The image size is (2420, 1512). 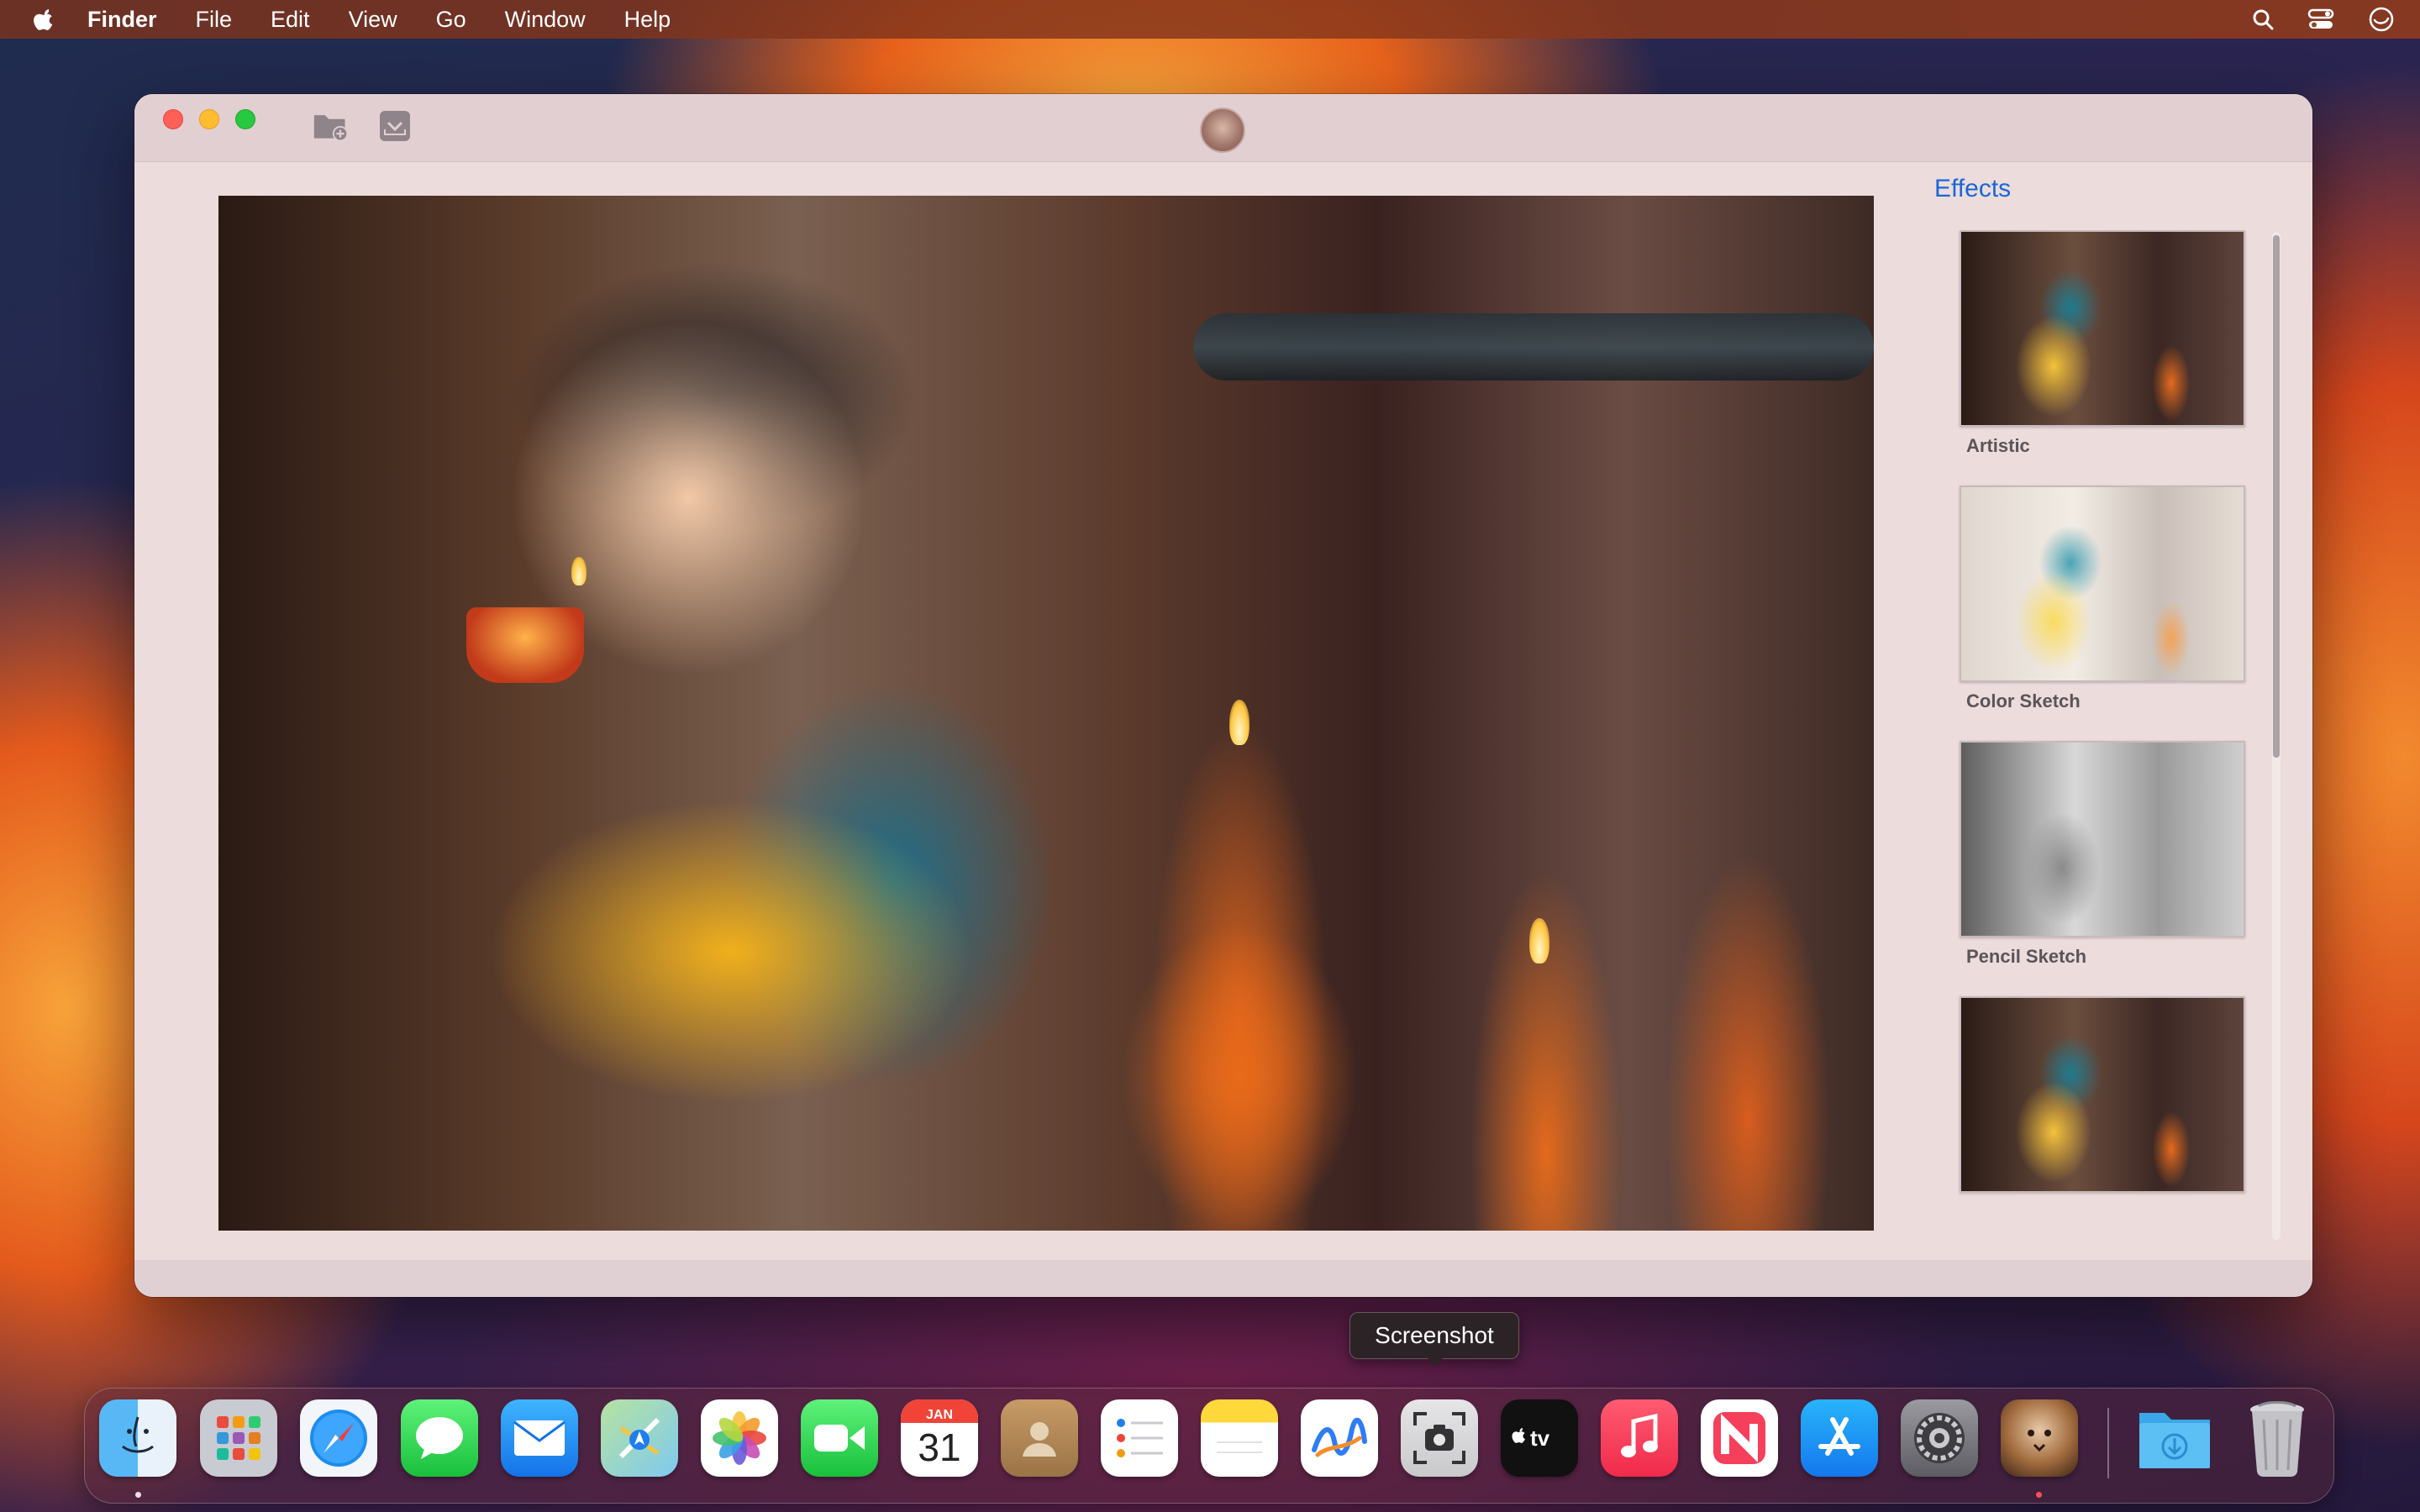 I want to click on effect-label: Pencil Sketch, so click(x=2027, y=956).